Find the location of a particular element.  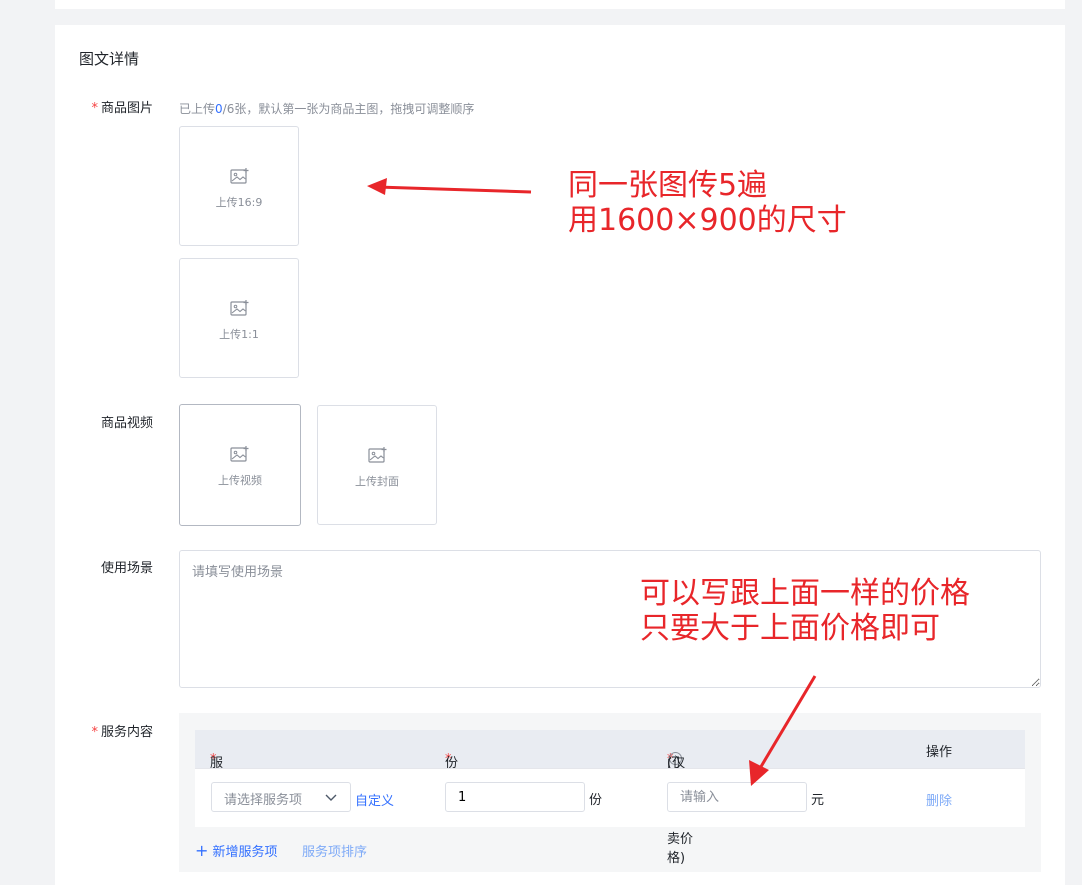

add-service-button: + 新增服务项 is located at coordinates (236, 850).